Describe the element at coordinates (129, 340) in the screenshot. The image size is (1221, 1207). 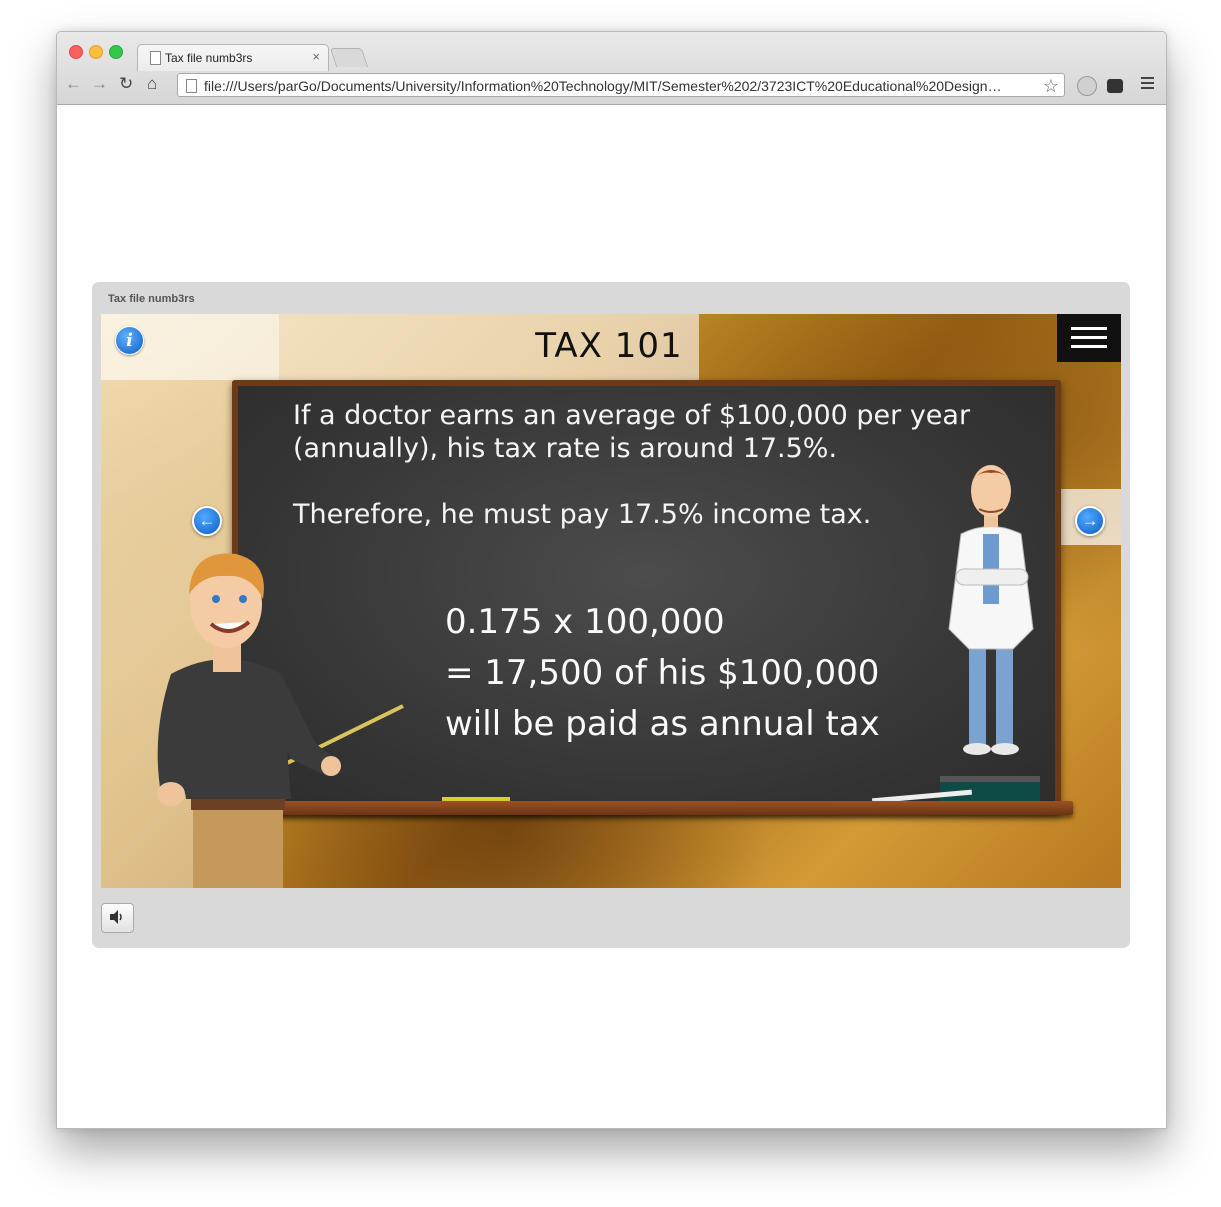
I see `info-icon: i` at that location.